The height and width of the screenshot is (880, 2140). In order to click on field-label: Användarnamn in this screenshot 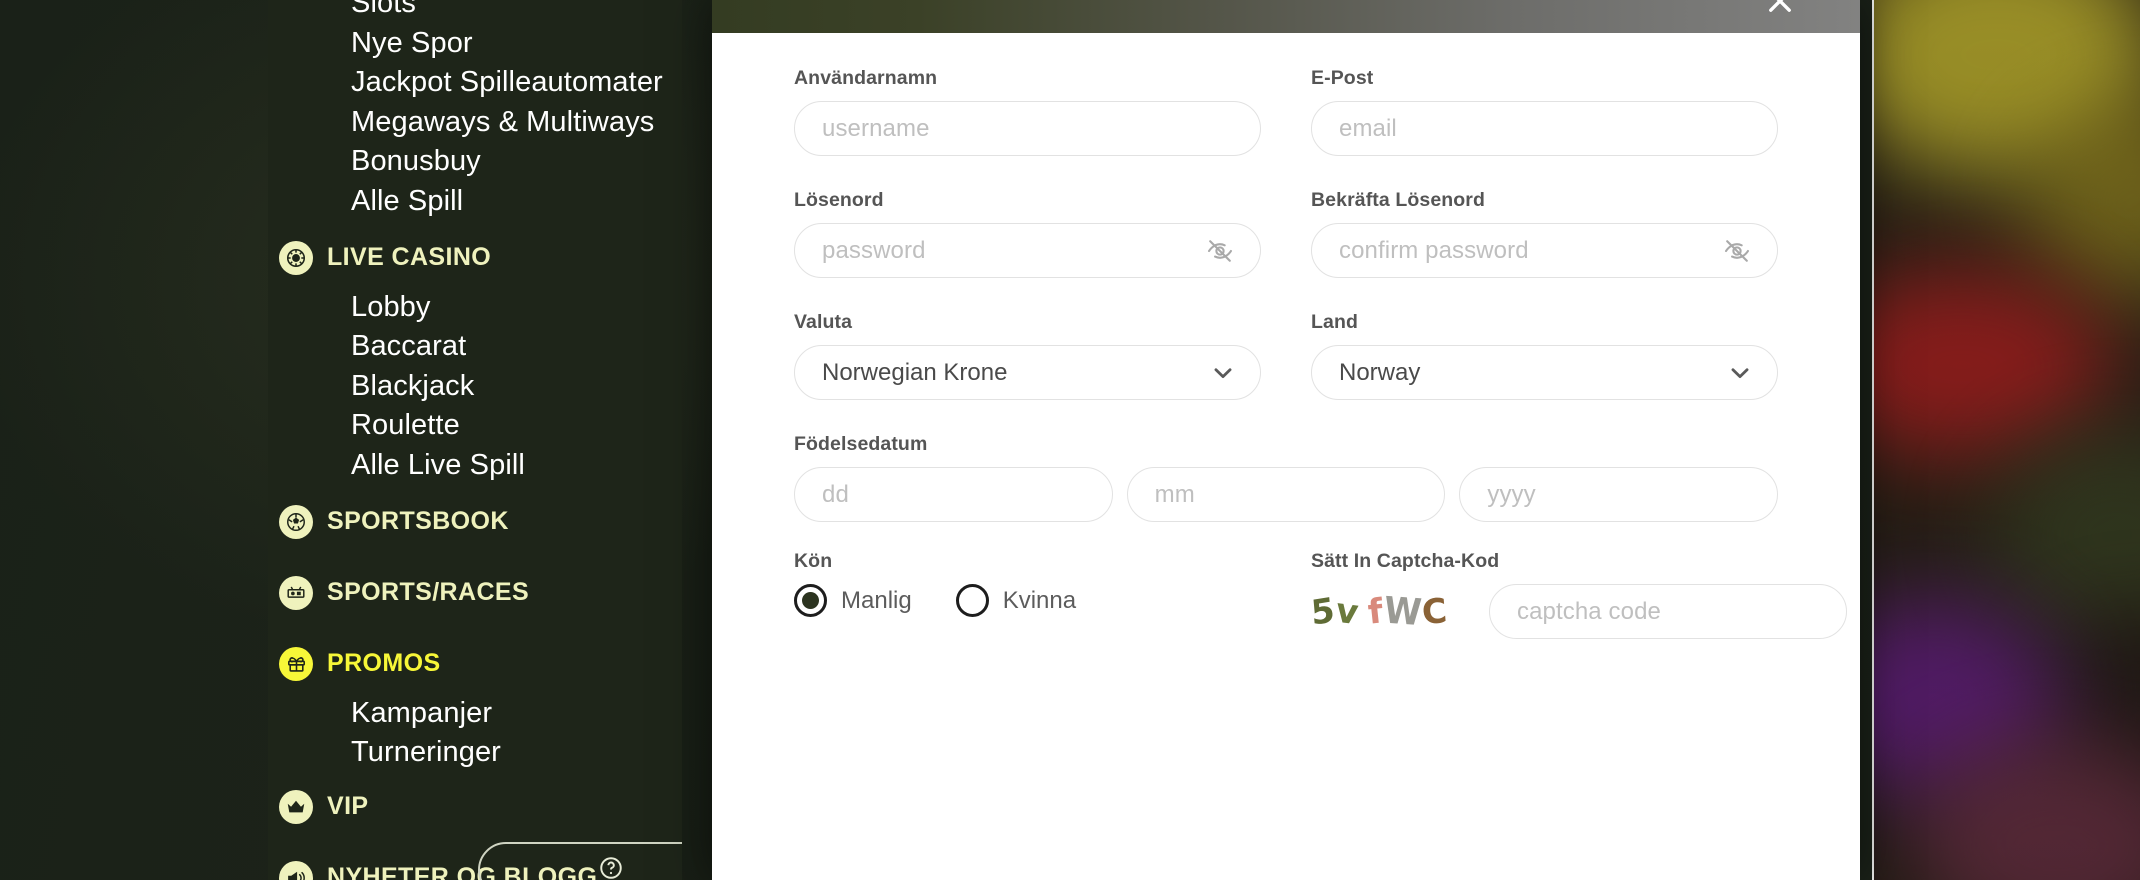, I will do `click(866, 78)`.